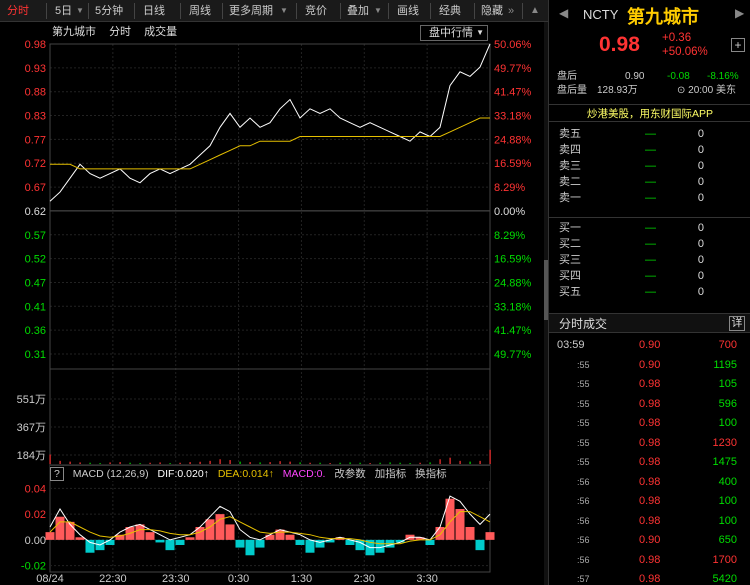 Image resolution: width=750 pixels, height=585 pixels. What do you see at coordinates (35, 515) in the screenshot?
I see `macd-tick-label: 0.02` at bounding box center [35, 515].